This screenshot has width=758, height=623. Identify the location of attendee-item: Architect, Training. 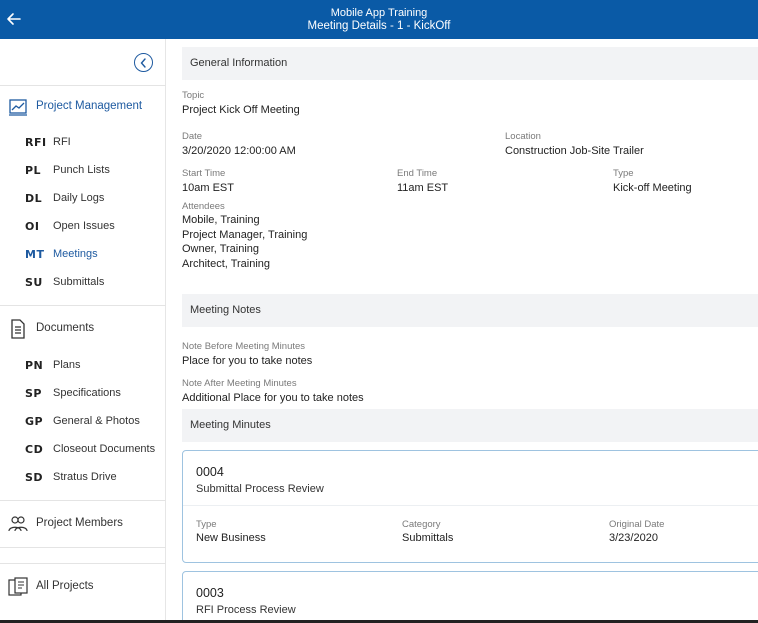
(226, 264).